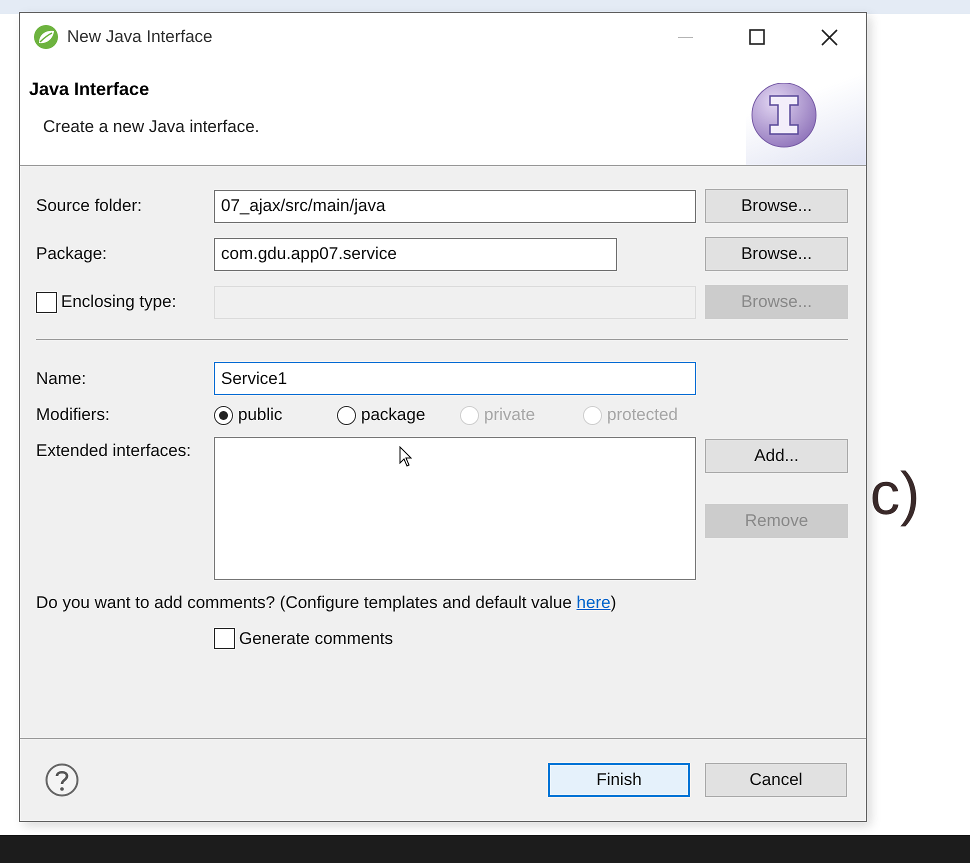  Describe the element at coordinates (114, 451) in the screenshot. I see `field-label: Extended interfaces:` at that location.